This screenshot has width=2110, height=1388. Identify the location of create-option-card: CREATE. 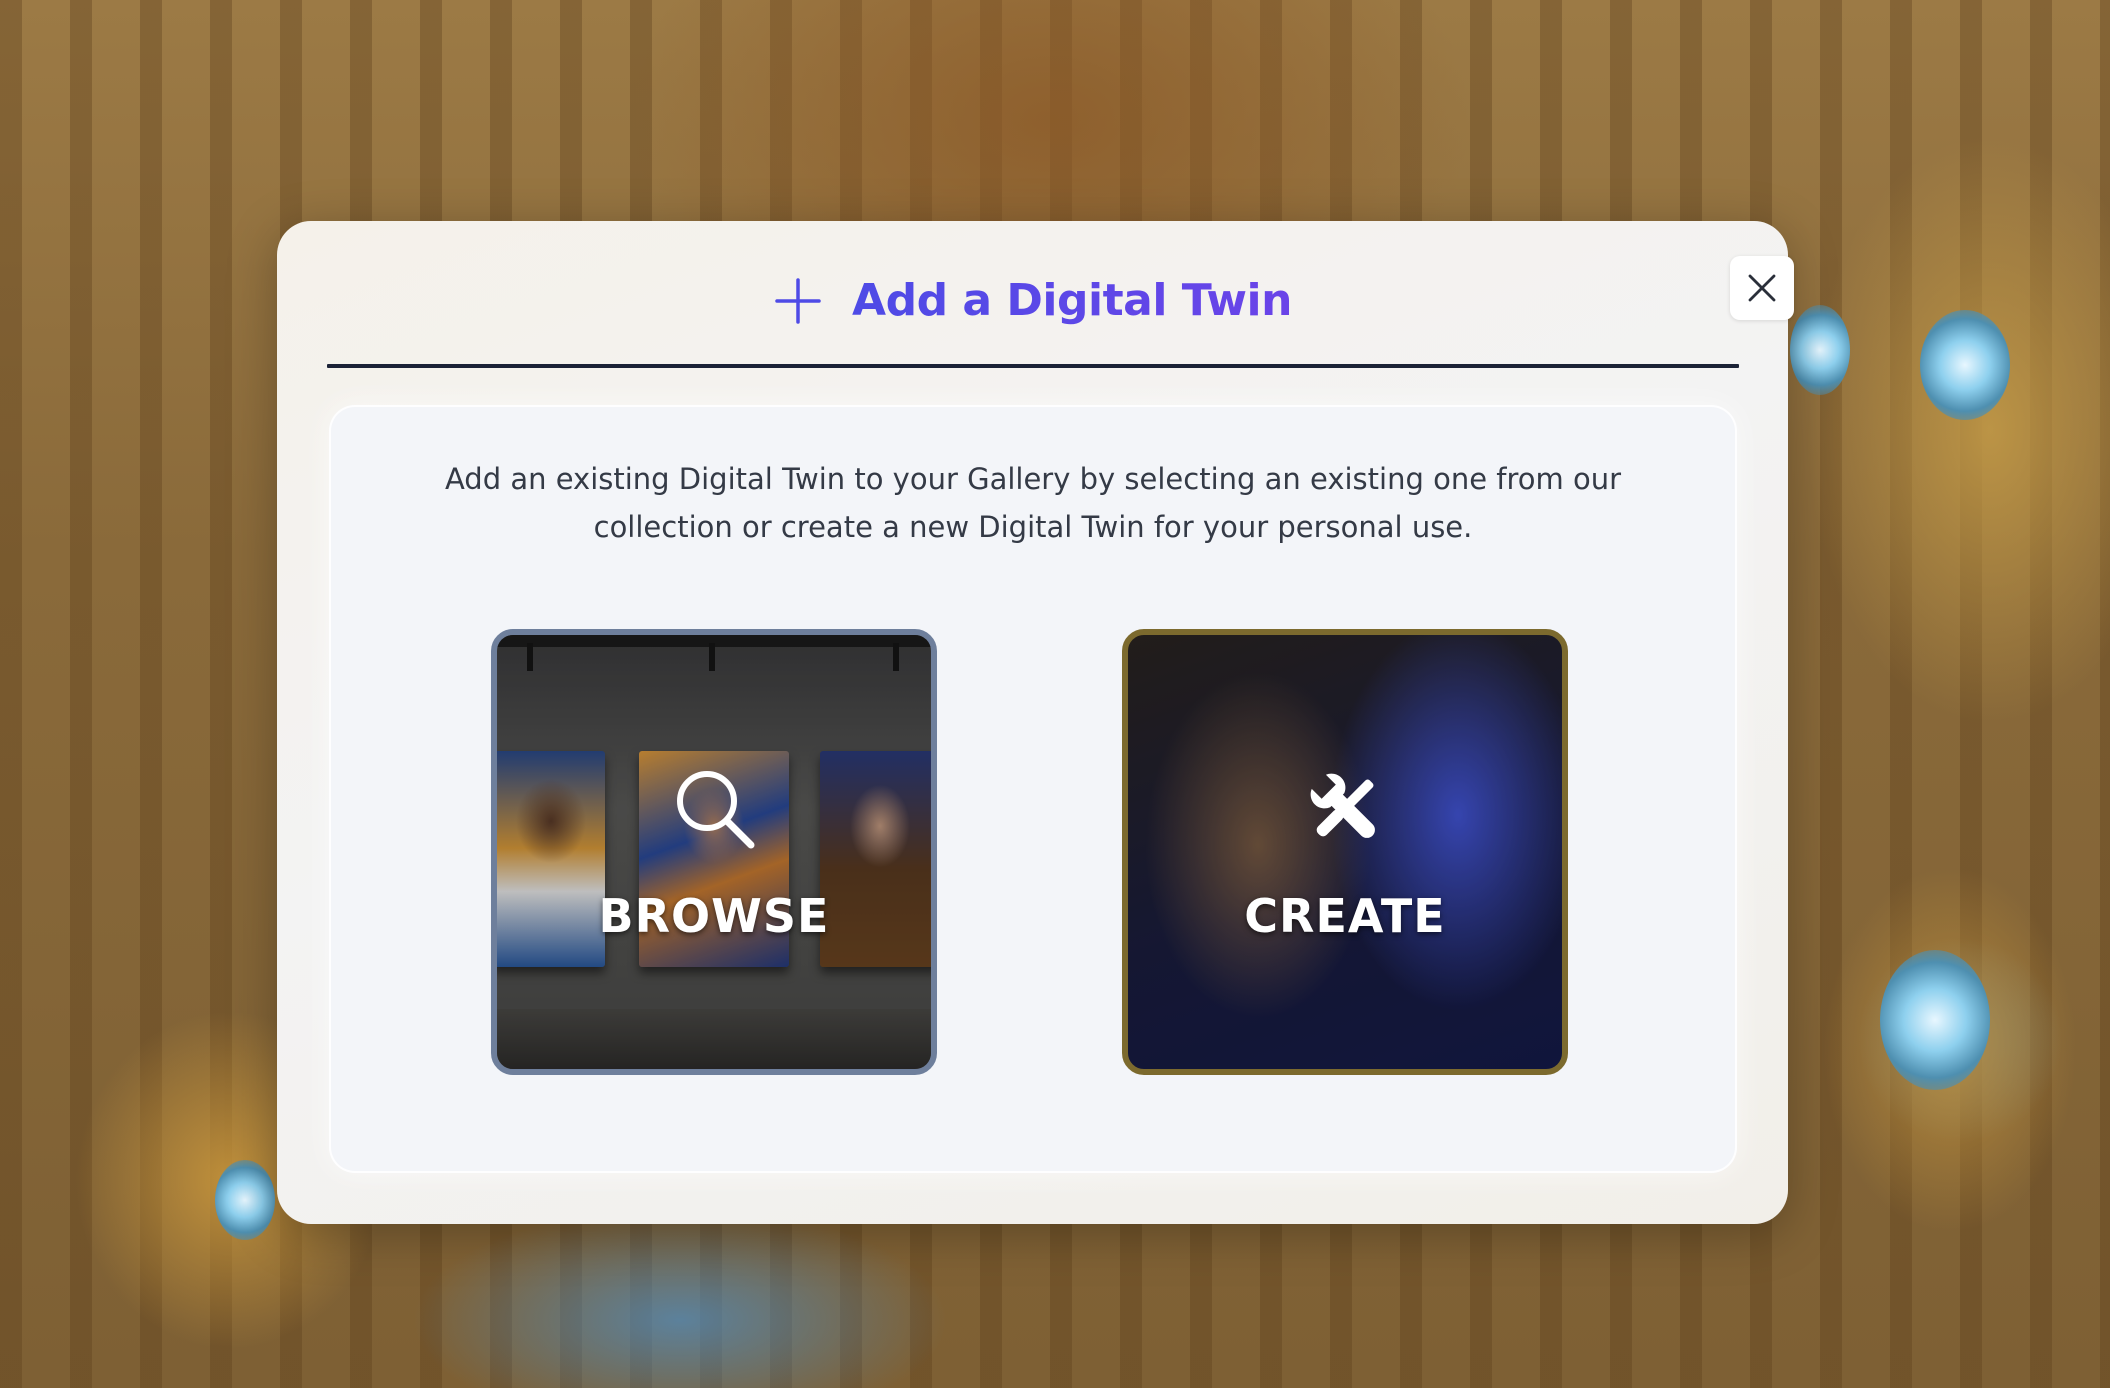
(1345, 852).